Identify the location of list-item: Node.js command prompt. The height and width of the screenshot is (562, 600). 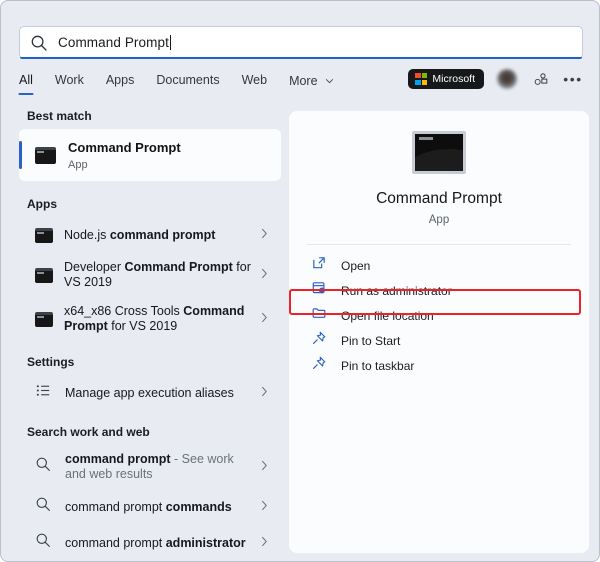
(150, 235).